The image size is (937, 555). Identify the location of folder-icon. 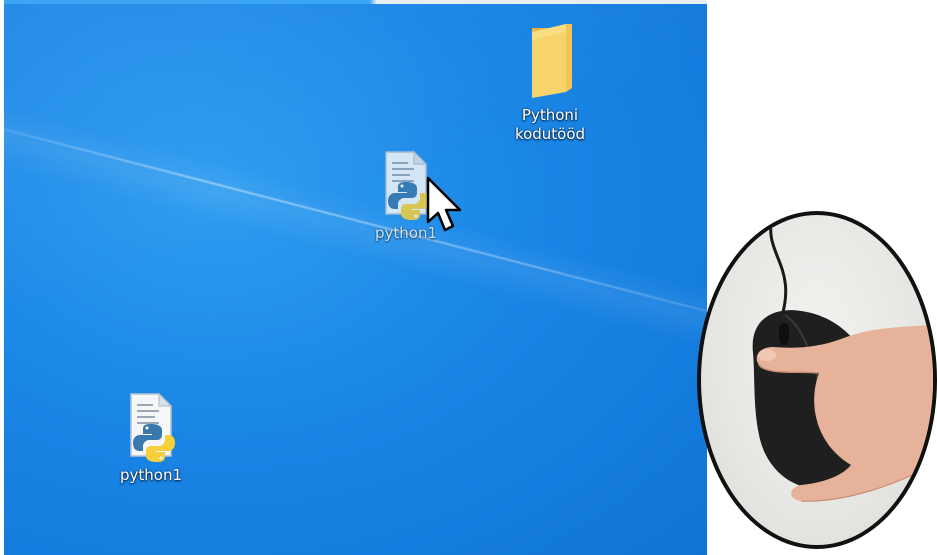
(552, 61).